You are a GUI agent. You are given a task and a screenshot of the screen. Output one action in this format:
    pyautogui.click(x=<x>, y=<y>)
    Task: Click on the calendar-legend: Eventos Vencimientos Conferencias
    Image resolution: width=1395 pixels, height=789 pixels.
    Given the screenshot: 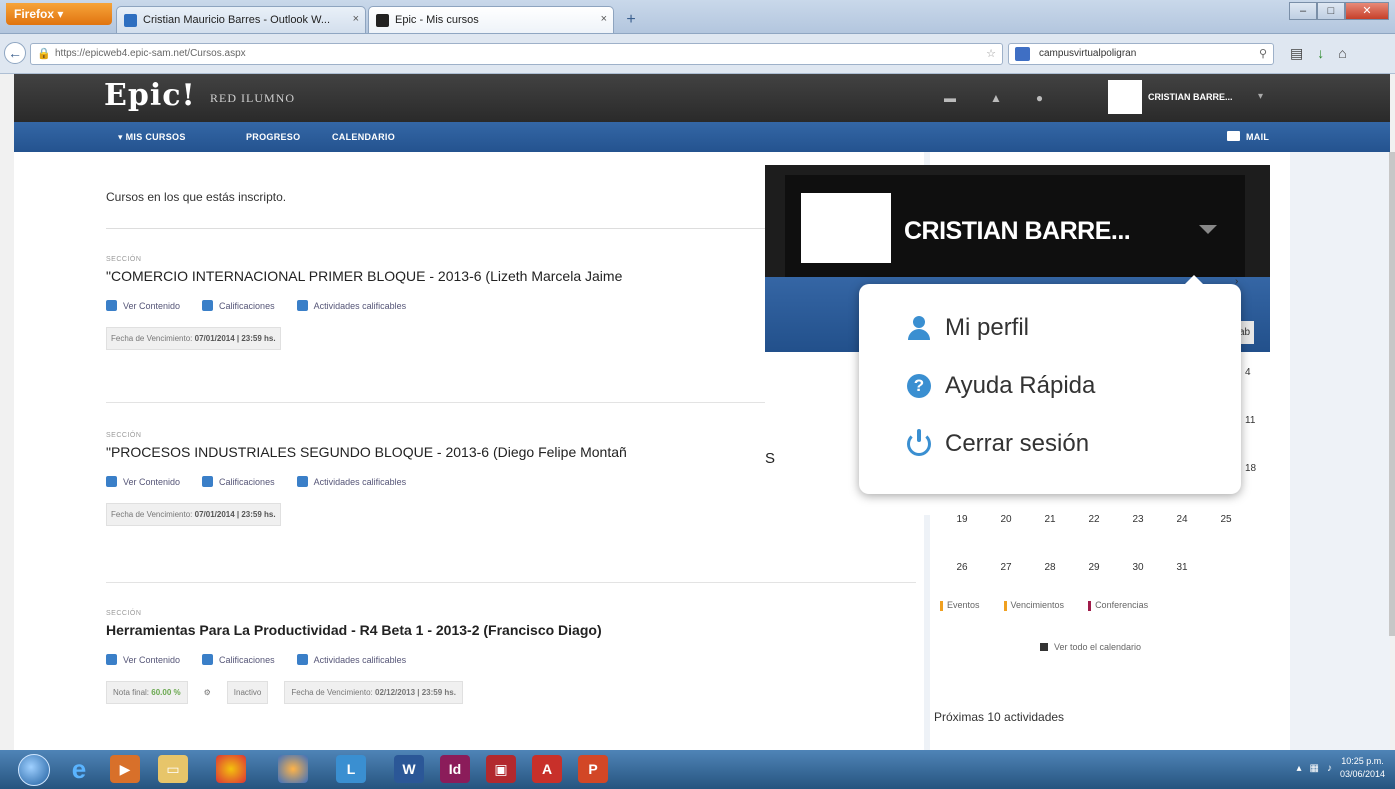 What is the action you would take?
    pyautogui.click(x=1044, y=605)
    